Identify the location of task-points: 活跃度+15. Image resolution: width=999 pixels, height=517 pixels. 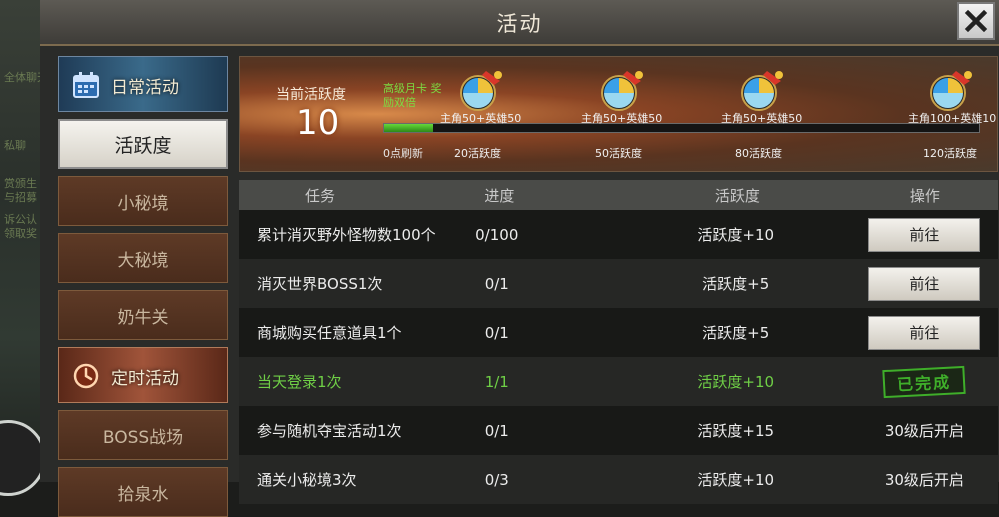
(736, 431).